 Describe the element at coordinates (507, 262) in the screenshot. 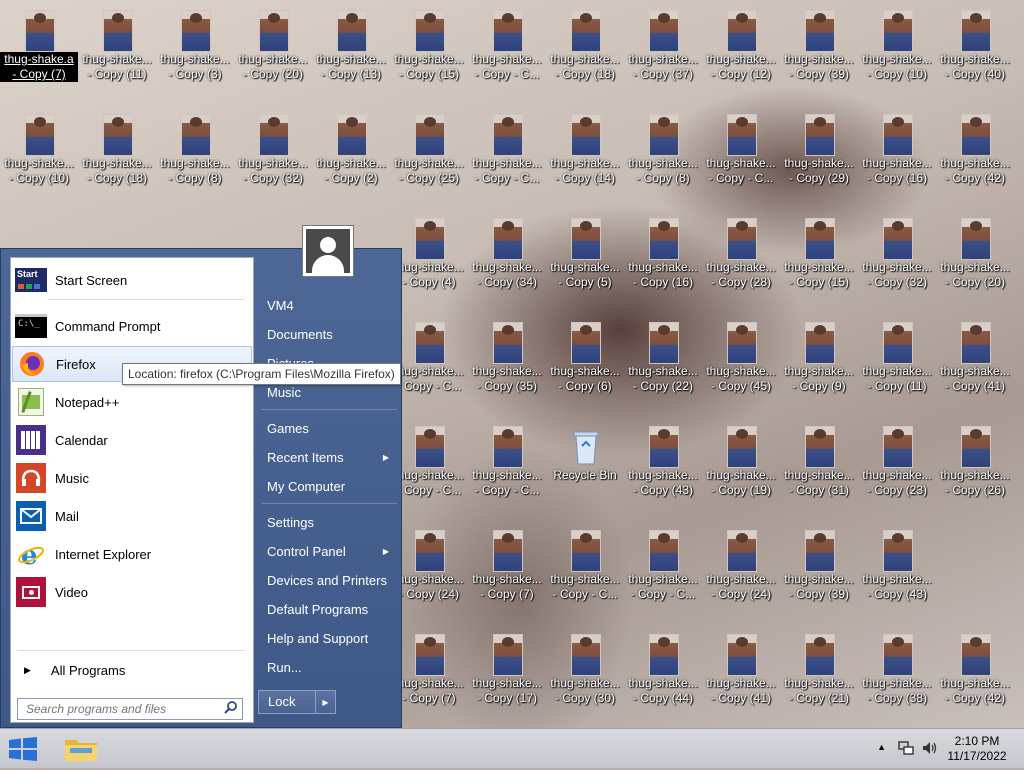

I see `desktop-file-icon: thug-shake... - Copy (34)` at that location.